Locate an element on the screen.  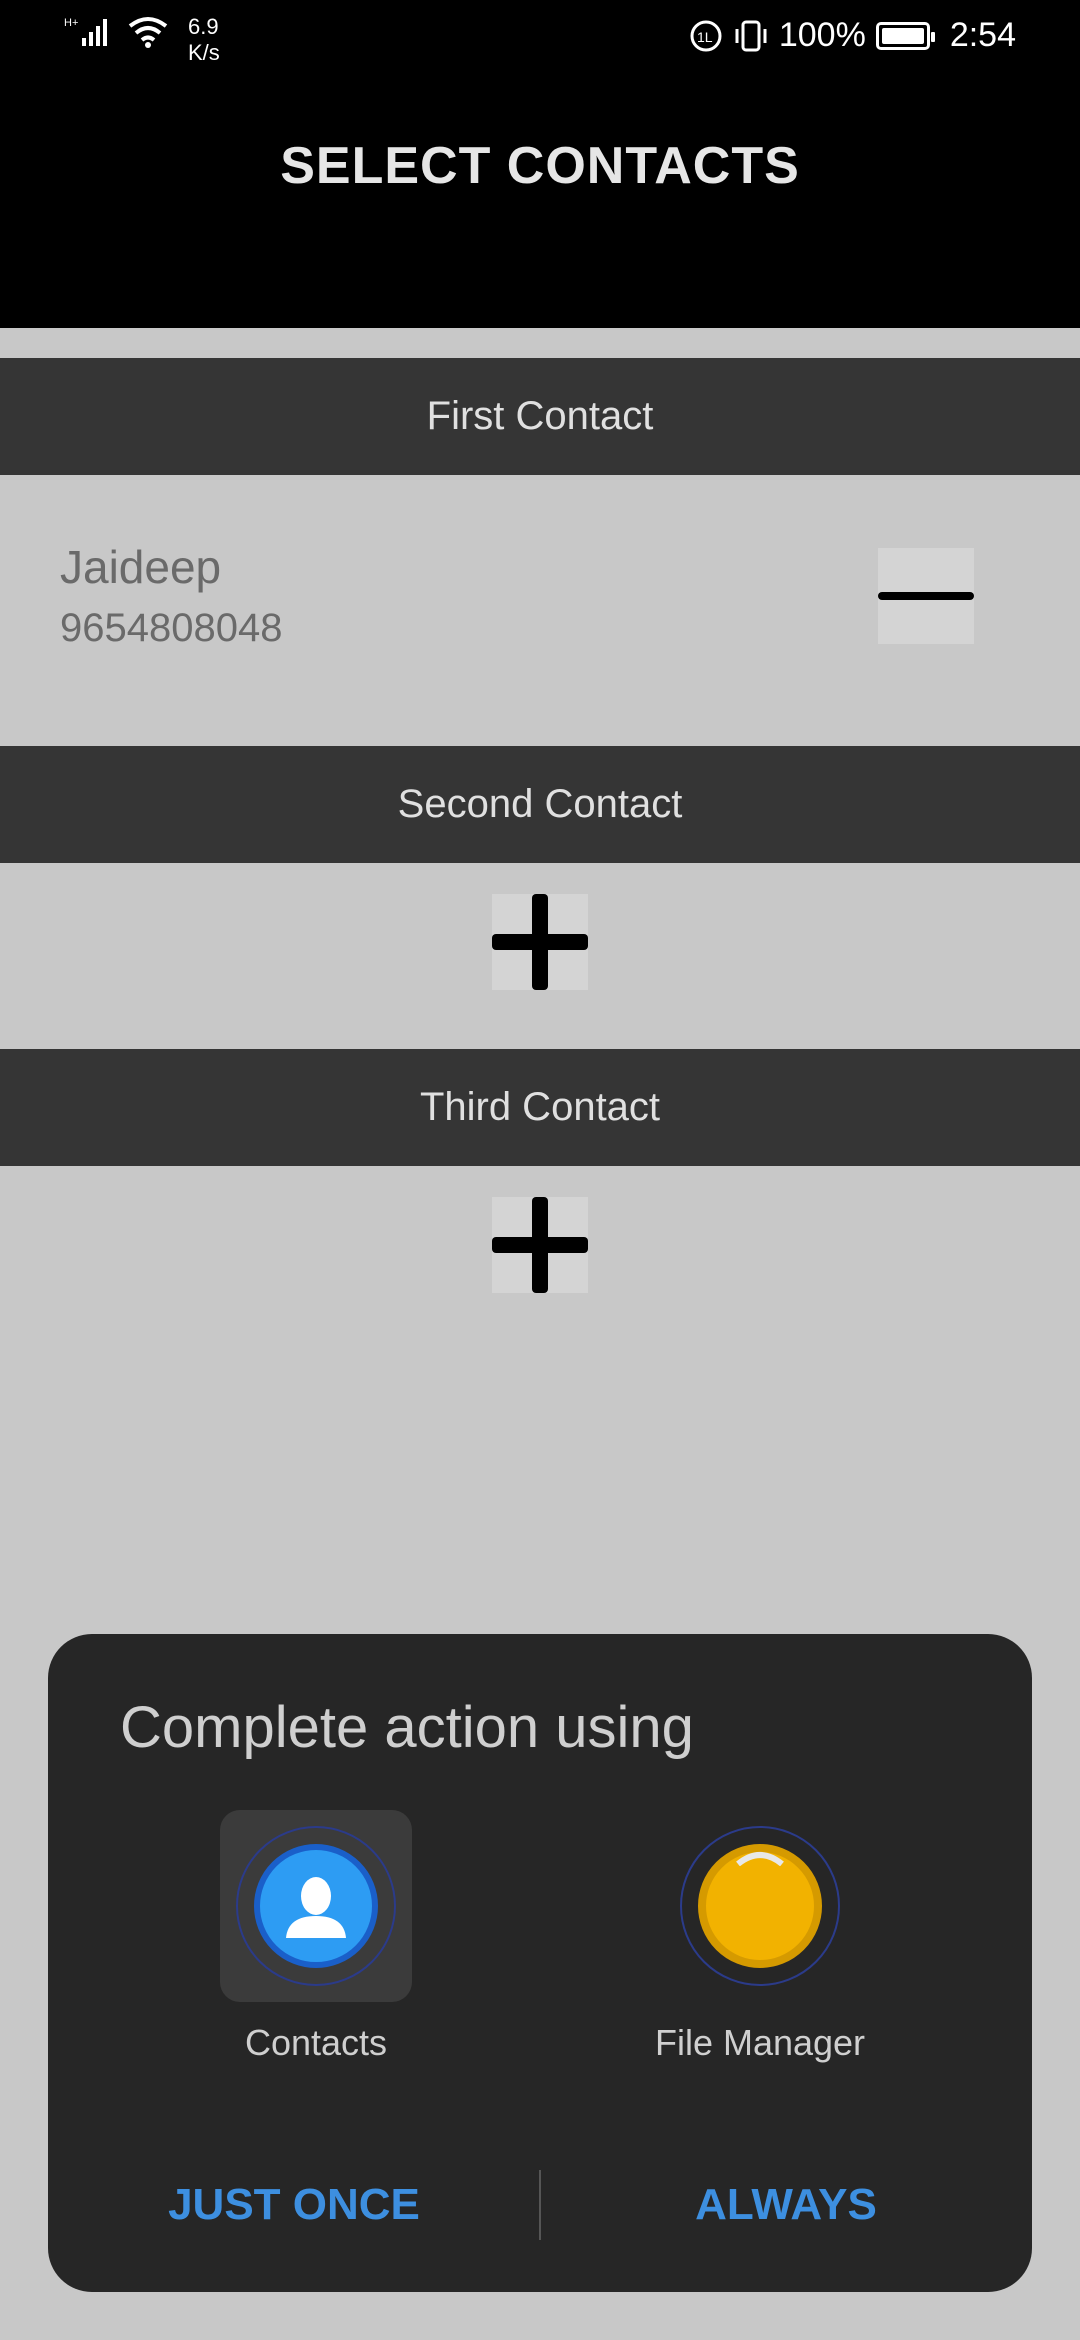
speed-unit: K/s is located at coordinates (204, 52).